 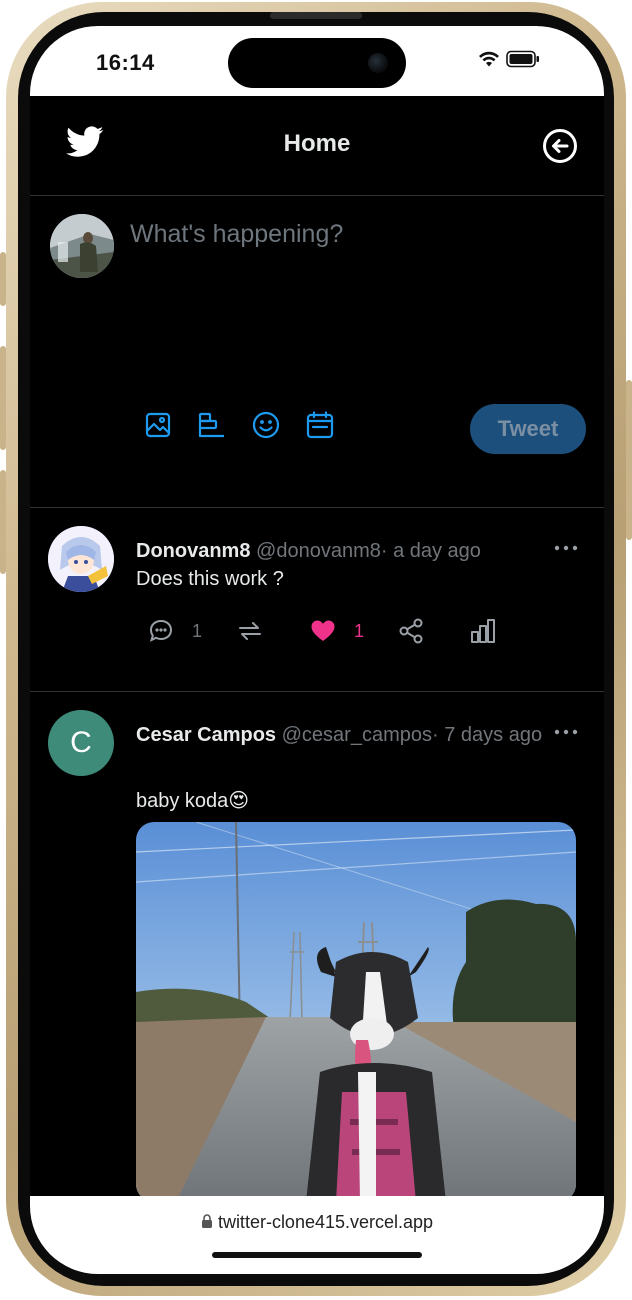 I want to click on user-avatar, so click(x=82, y=246).